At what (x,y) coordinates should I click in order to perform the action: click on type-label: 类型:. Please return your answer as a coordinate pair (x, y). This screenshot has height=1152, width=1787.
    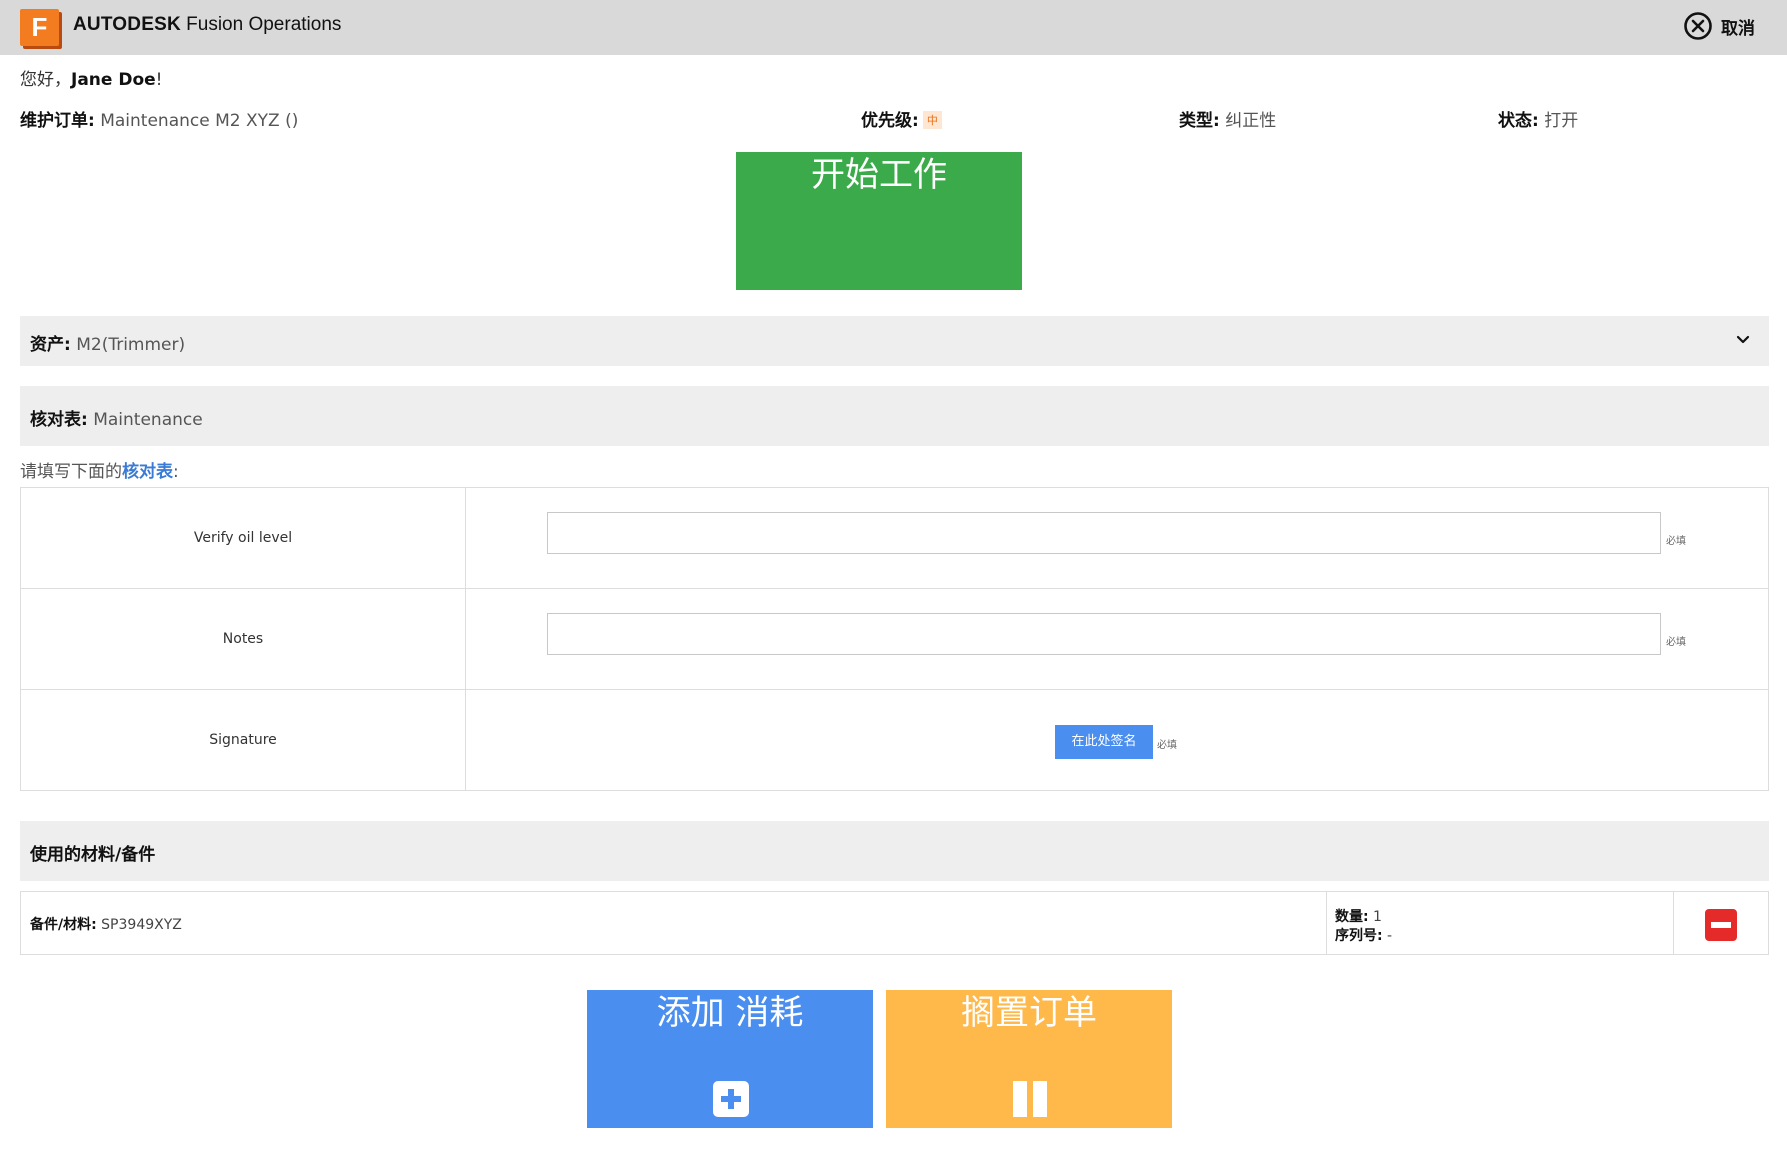
    Looking at the image, I should click on (1199, 121).